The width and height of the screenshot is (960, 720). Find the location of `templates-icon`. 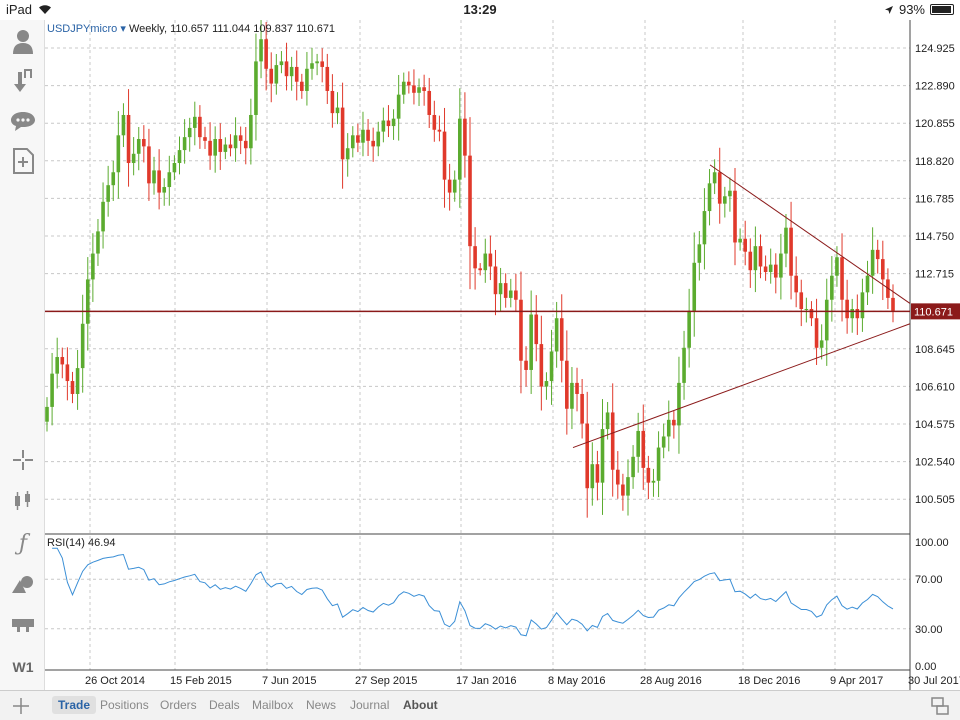

templates-icon is located at coordinates (23, 625).